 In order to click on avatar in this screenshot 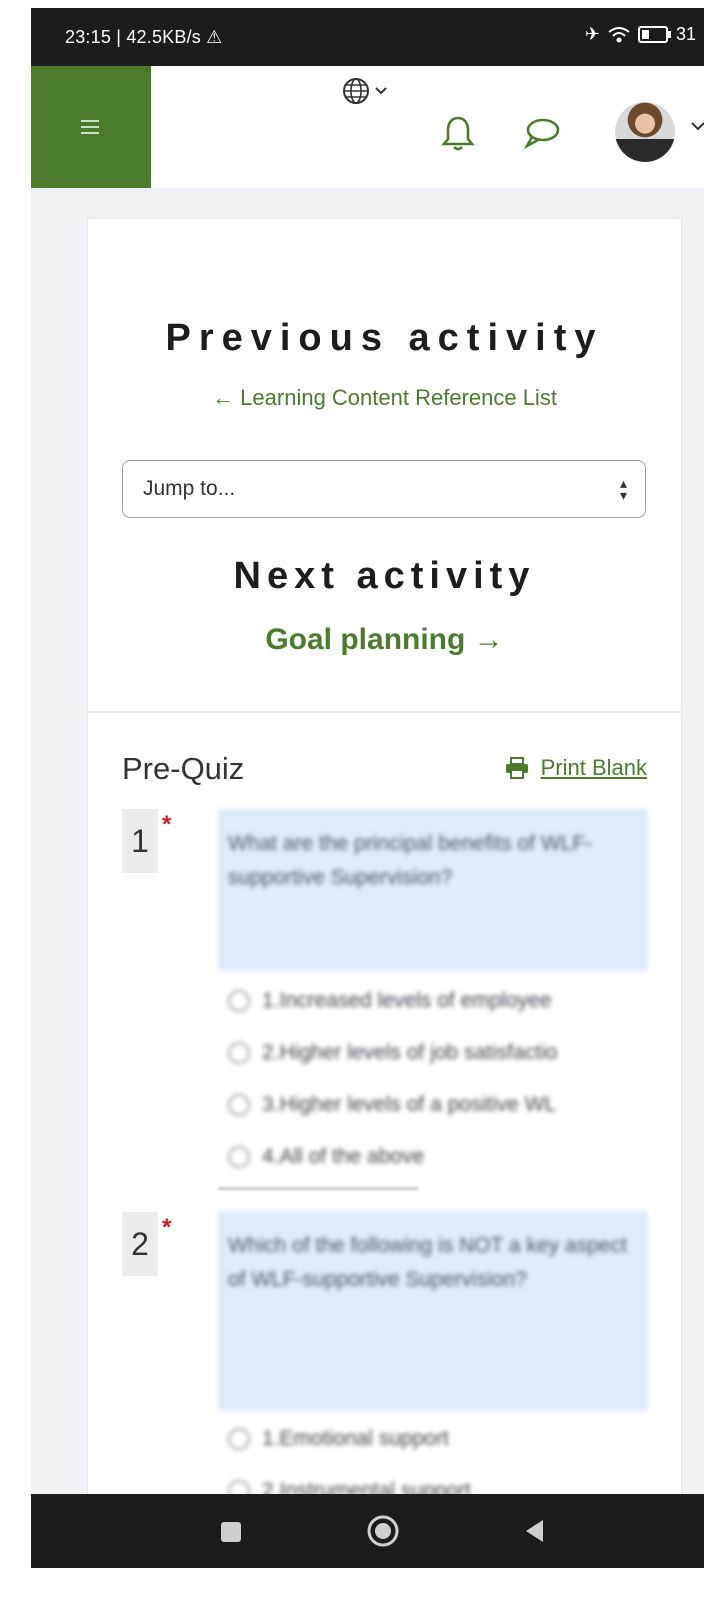, I will do `click(645, 132)`.